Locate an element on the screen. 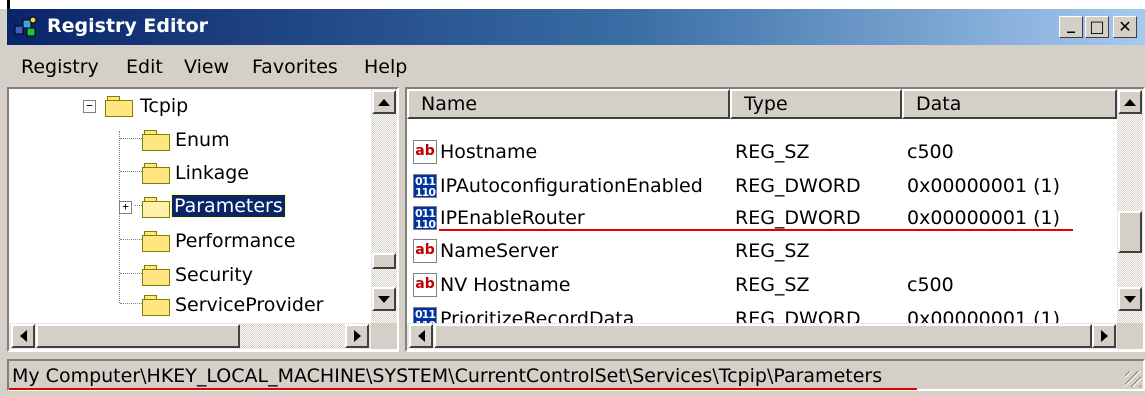 This screenshot has height=396, width=1145. expand-icon: + is located at coordinates (125, 207).